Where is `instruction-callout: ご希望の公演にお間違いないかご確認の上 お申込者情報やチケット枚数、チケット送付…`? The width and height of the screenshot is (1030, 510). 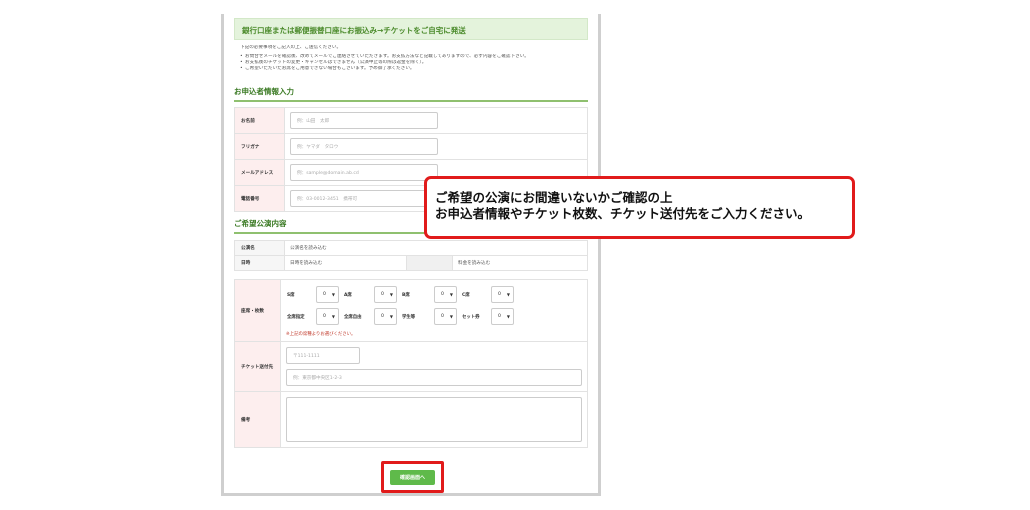
instruction-callout: ご希望の公演にお間違いないかご確認の上 お申込者情報やチケット枚数、チケット送付… is located at coordinates (639, 207).